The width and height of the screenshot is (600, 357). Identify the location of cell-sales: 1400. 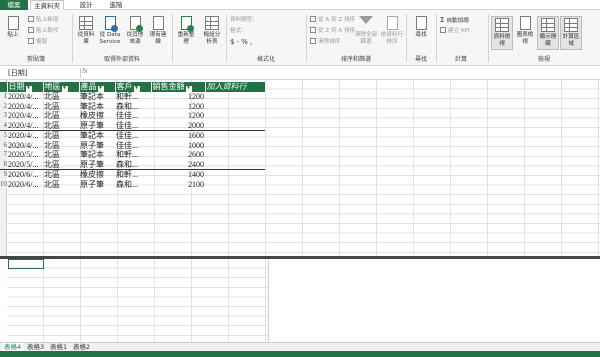
(178, 175).